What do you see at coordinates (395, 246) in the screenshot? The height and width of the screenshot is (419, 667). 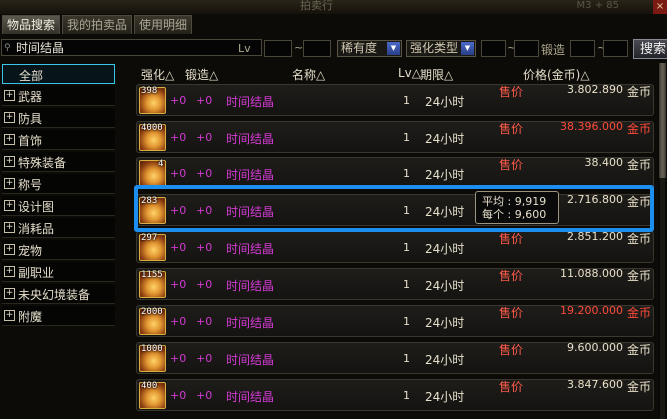 I see `table-row: 297 +0 +0 时间结晶 1 24小时 售价 2.851.200 金币` at bounding box center [395, 246].